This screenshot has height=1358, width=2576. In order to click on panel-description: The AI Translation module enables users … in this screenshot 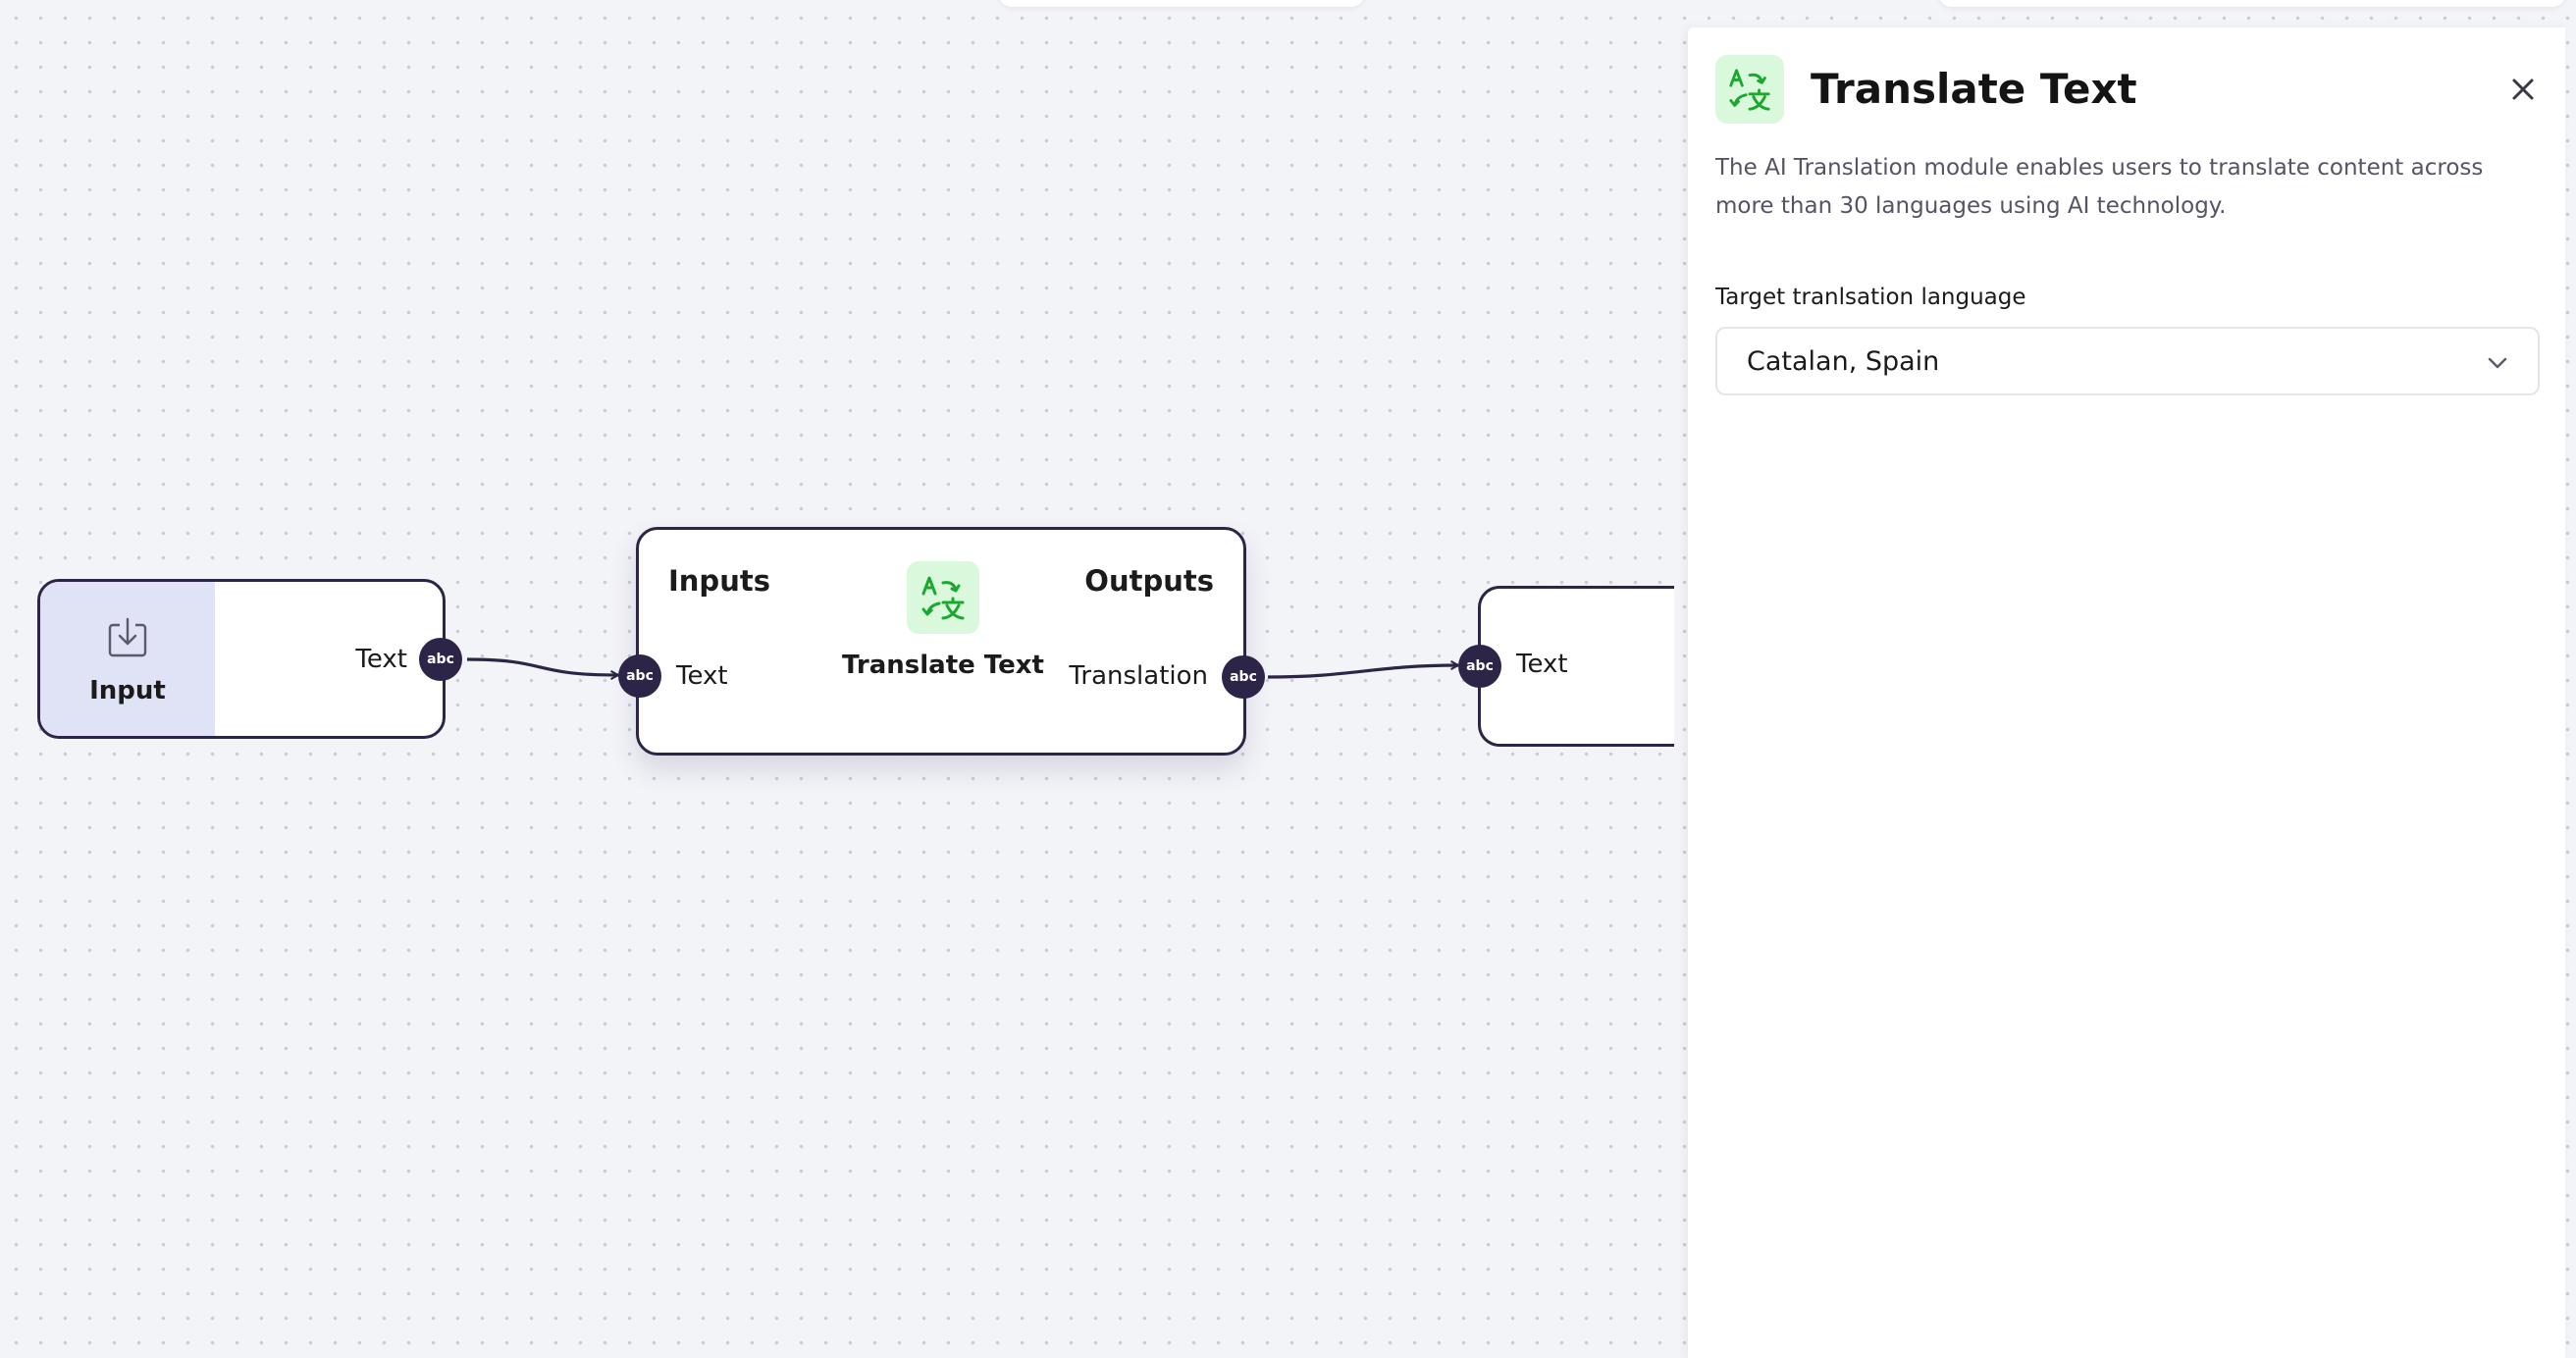, I will do `click(2099, 187)`.